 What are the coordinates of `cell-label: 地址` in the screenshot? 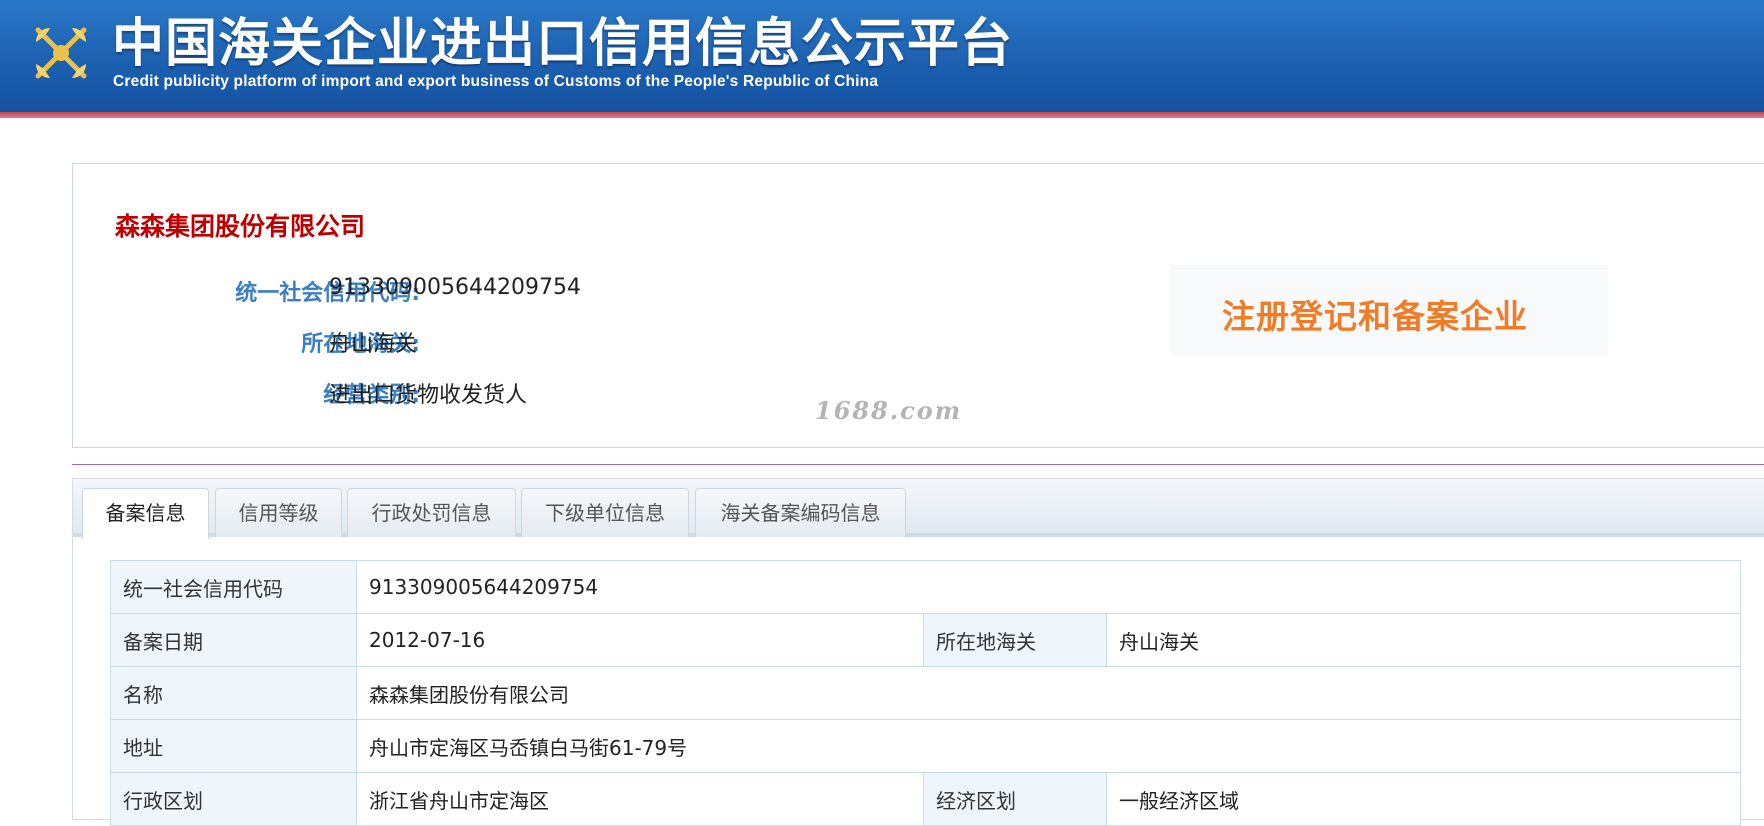 It's located at (233, 746).